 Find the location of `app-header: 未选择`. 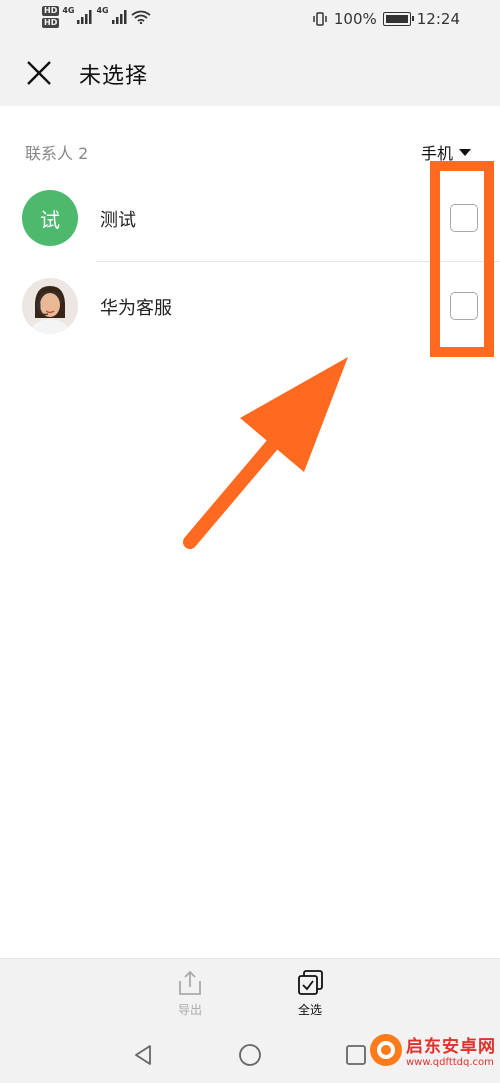

app-header: 未选择 is located at coordinates (250, 73).